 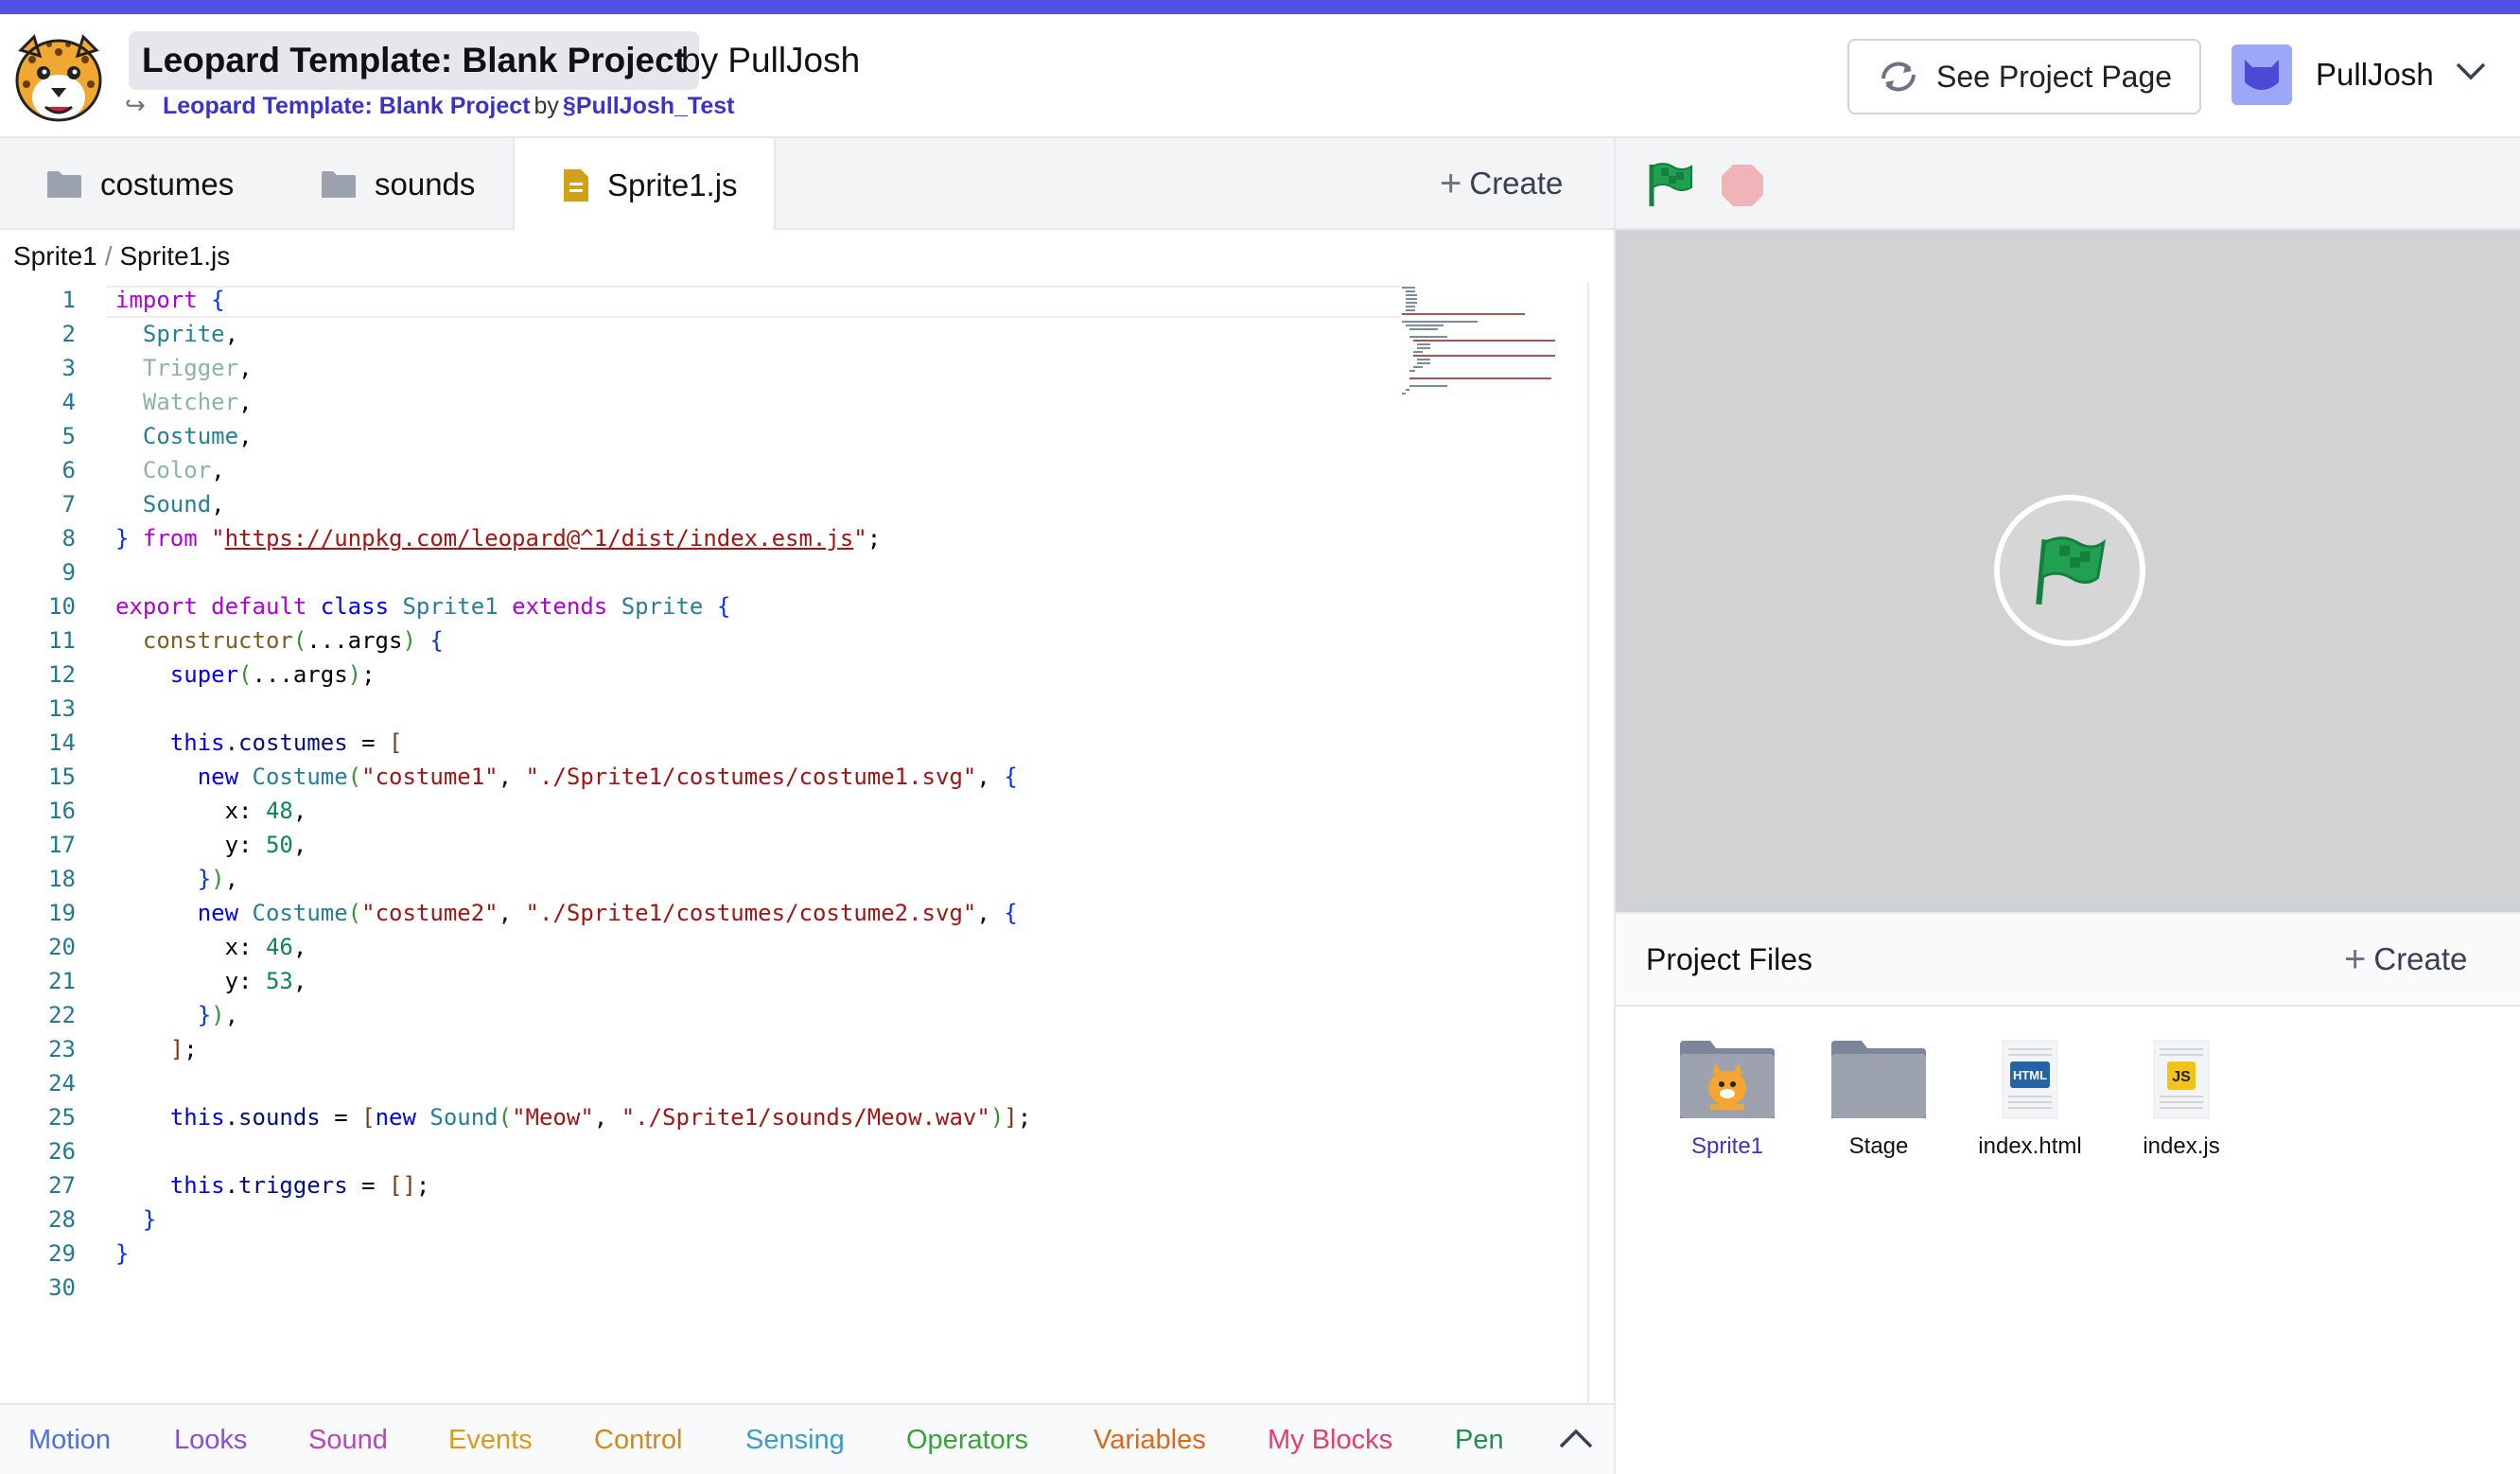 What do you see at coordinates (62, 1253) in the screenshot?
I see `line-number: 29` at bounding box center [62, 1253].